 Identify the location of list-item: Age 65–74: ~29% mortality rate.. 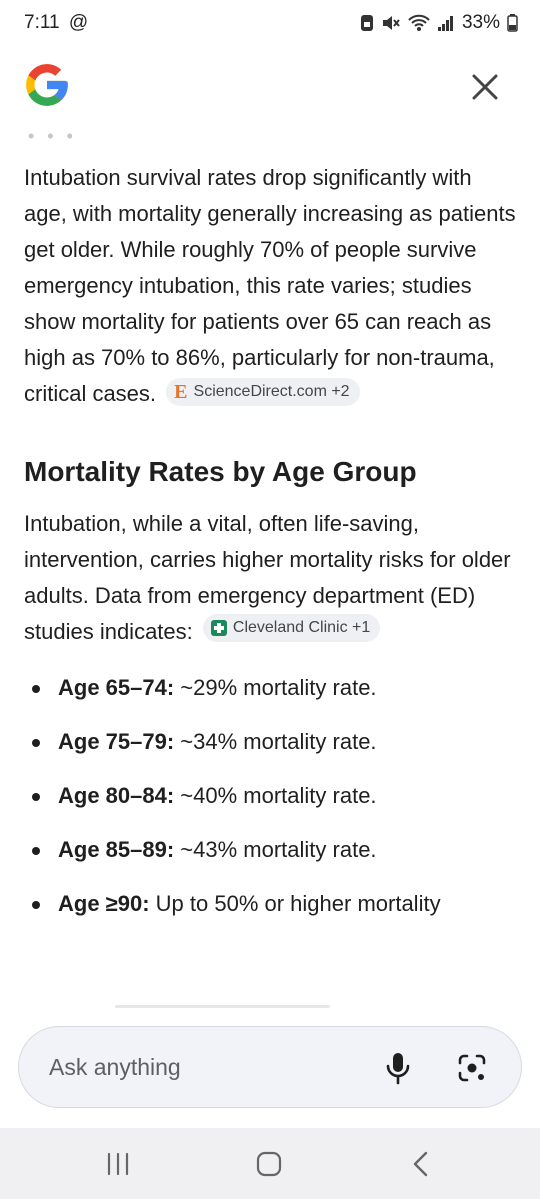
(270, 688).